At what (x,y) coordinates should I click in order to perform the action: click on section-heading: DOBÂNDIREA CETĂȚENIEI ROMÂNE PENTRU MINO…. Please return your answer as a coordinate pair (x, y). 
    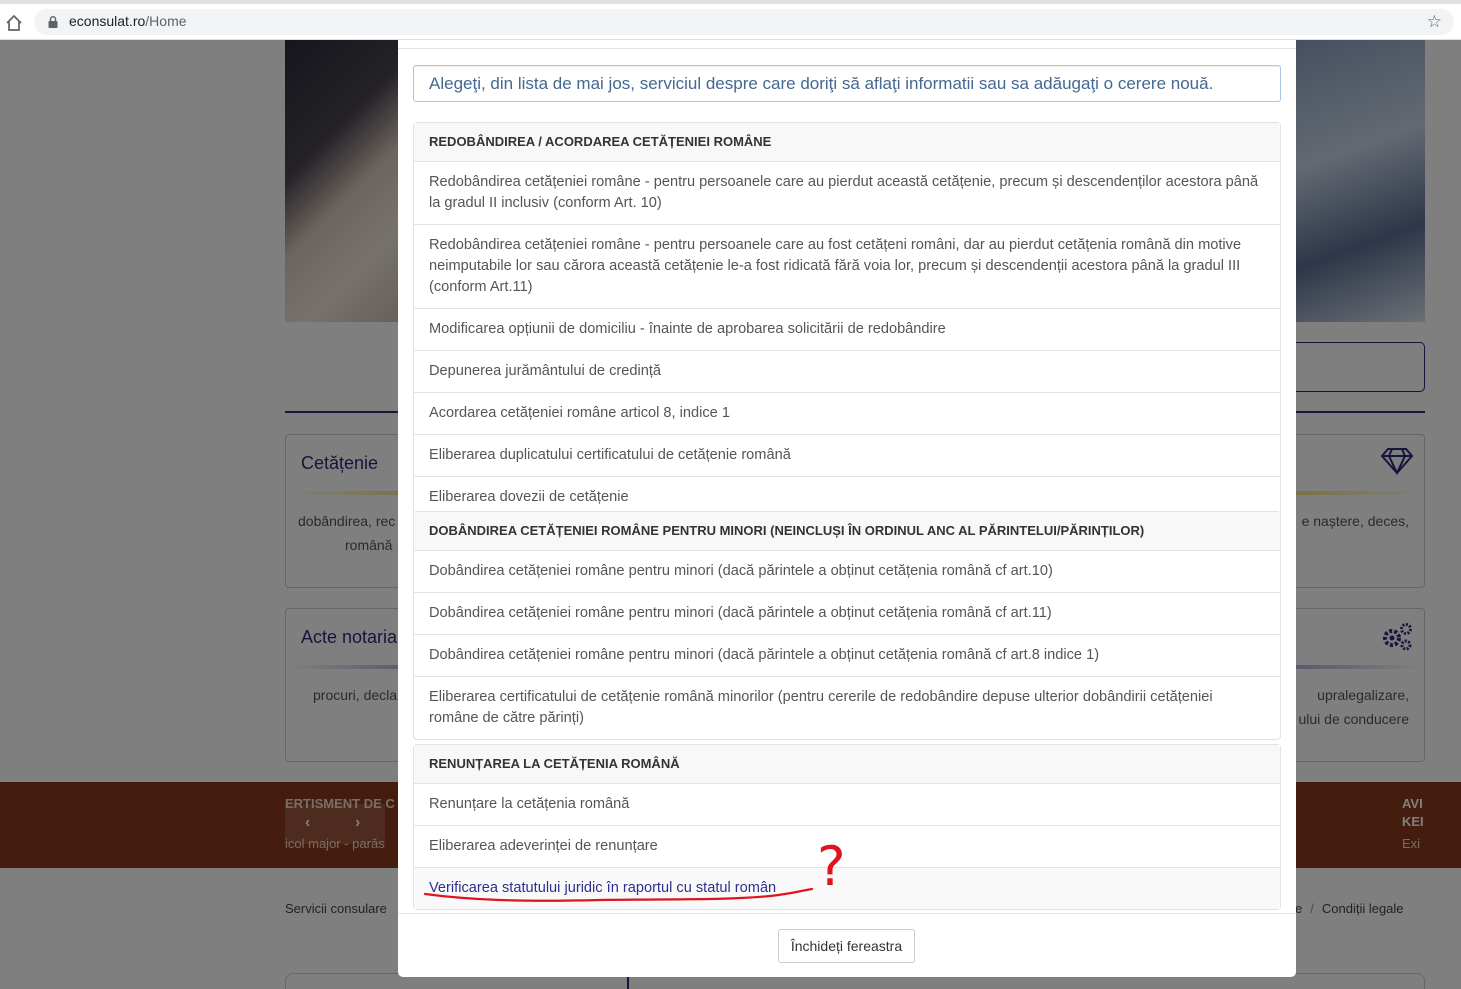
    Looking at the image, I should click on (847, 531).